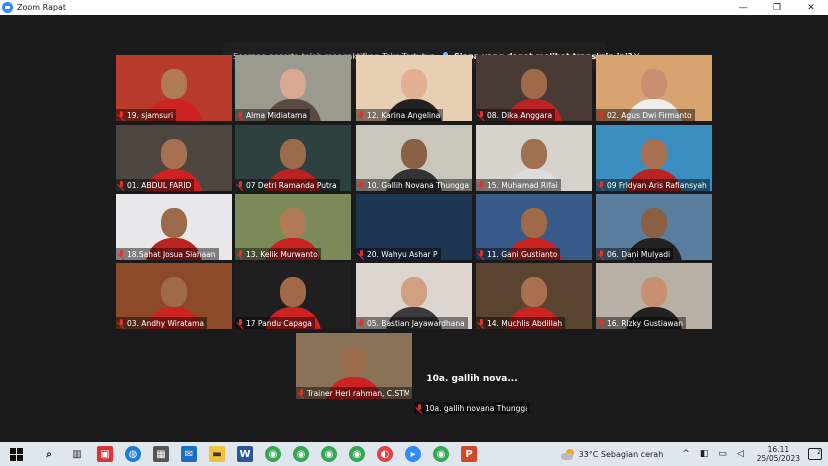 Image resolution: width=828 pixels, height=466 pixels. What do you see at coordinates (522, 185) in the screenshot?
I see `participant-name: 15. Muhamad Rifai` at bounding box center [522, 185].